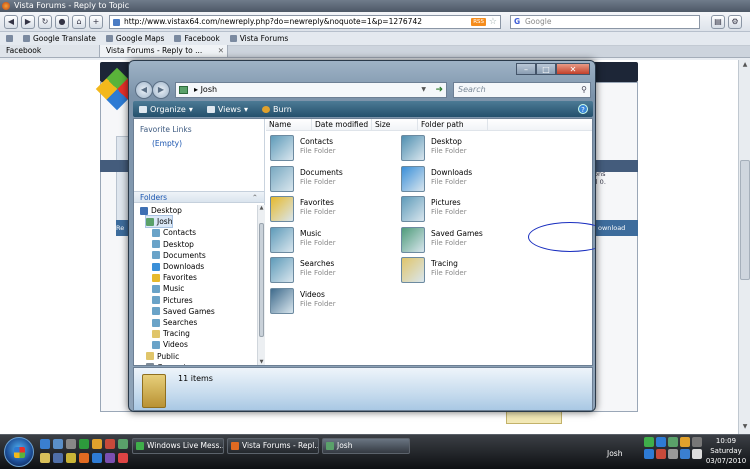 This screenshot has width=750, height=469. What do you see at coordinates (726, 6) in the screenshot?
I see `maximize-button` at bounding box center [726, 6].